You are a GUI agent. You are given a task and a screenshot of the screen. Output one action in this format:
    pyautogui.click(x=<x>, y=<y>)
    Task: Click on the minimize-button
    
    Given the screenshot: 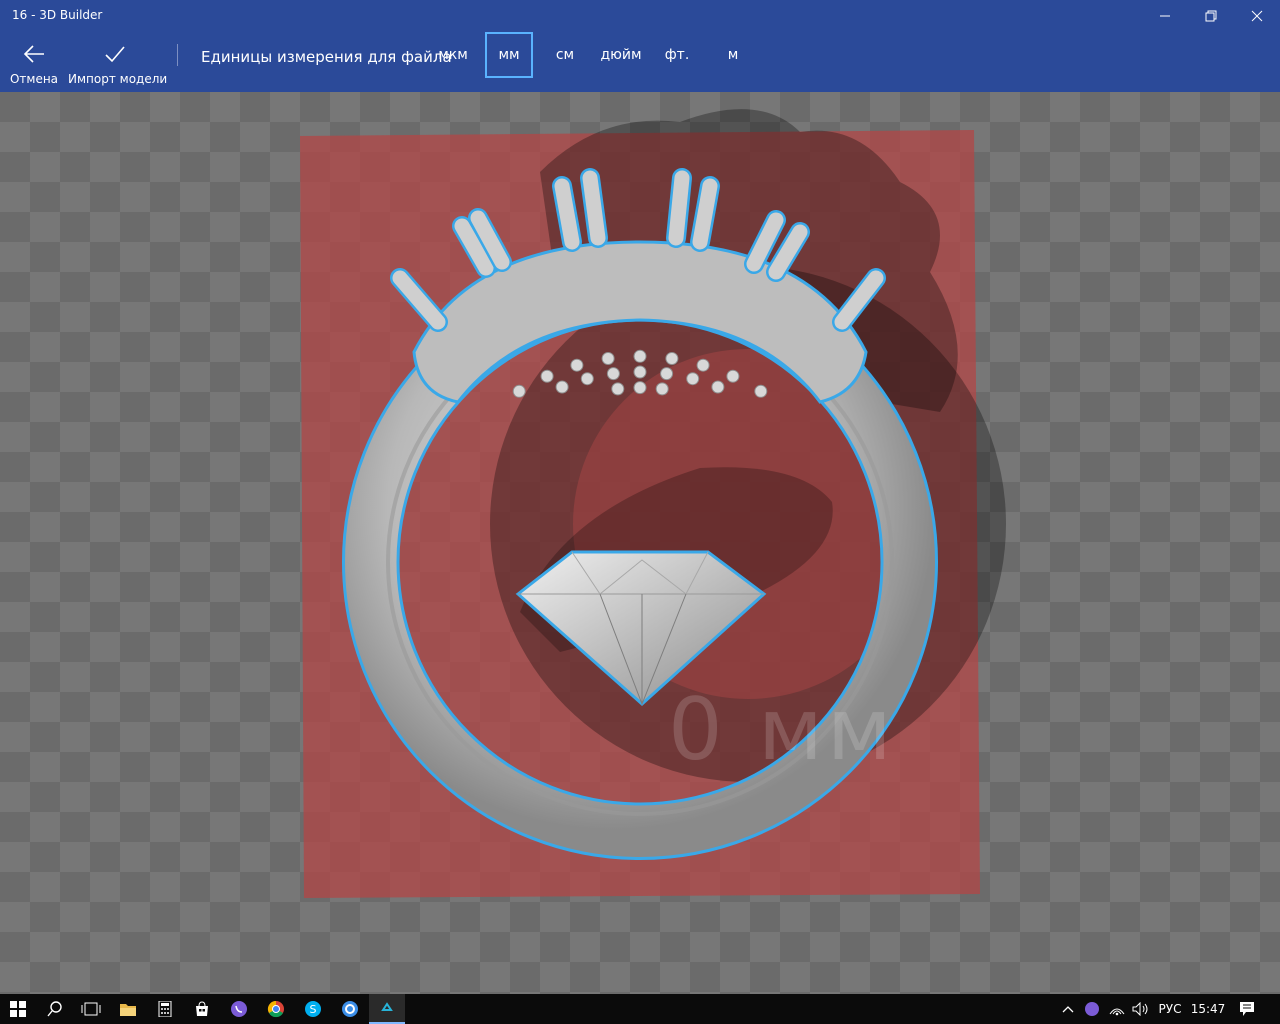 What is the action you would take?
    pyautogui.click(x=1165, y=16)
    